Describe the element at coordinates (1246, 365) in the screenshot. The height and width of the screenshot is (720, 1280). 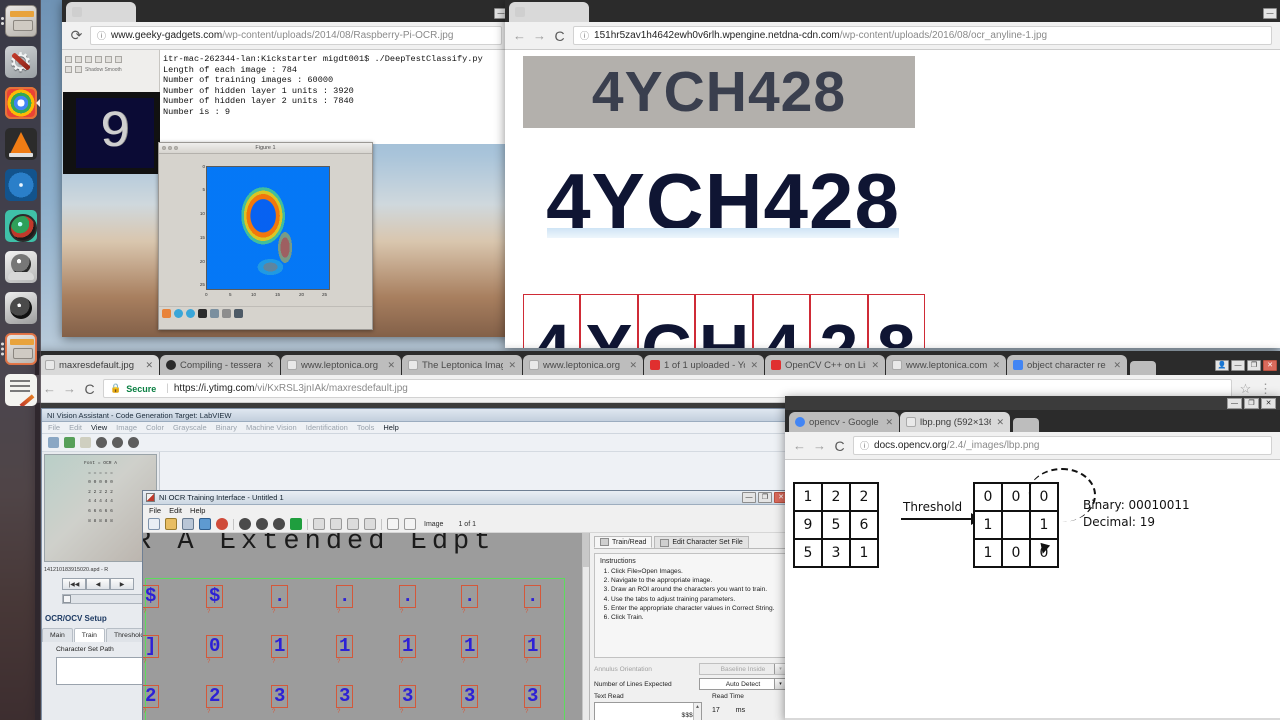
I see `window-controls: 👤 — ❐ ✕` at that location.